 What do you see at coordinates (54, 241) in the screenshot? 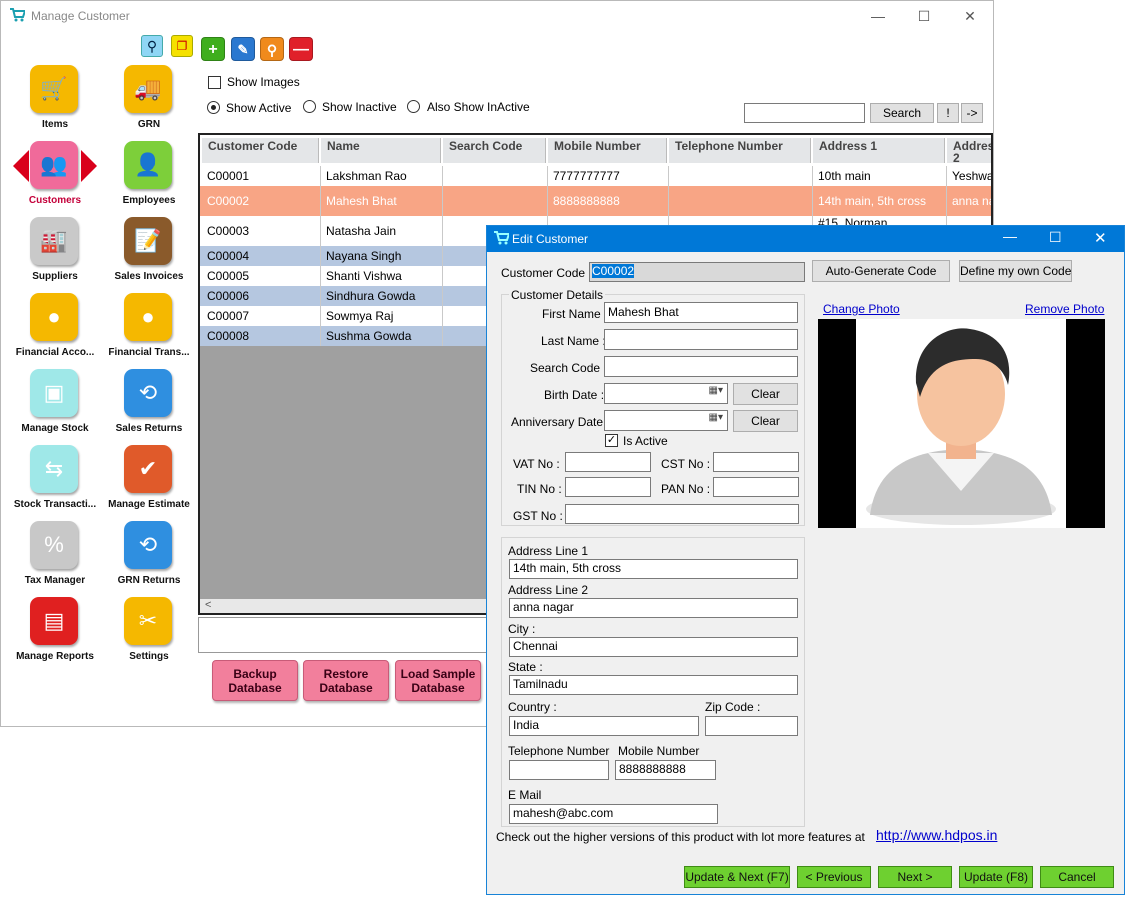
I see `factory-icon: 🏭` at bounding box center [54, 241].